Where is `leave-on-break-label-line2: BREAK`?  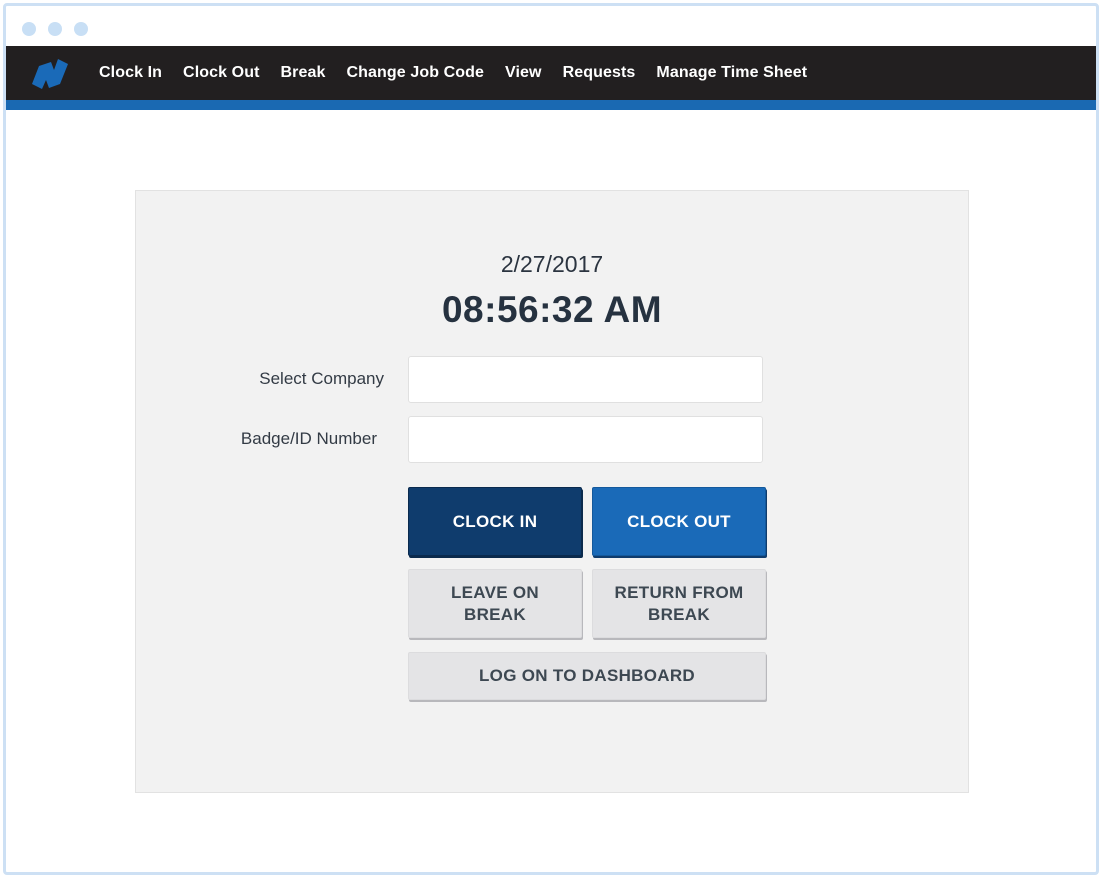
leave-on-break-label-line2: BREAK is located at coordinates (495, 614).